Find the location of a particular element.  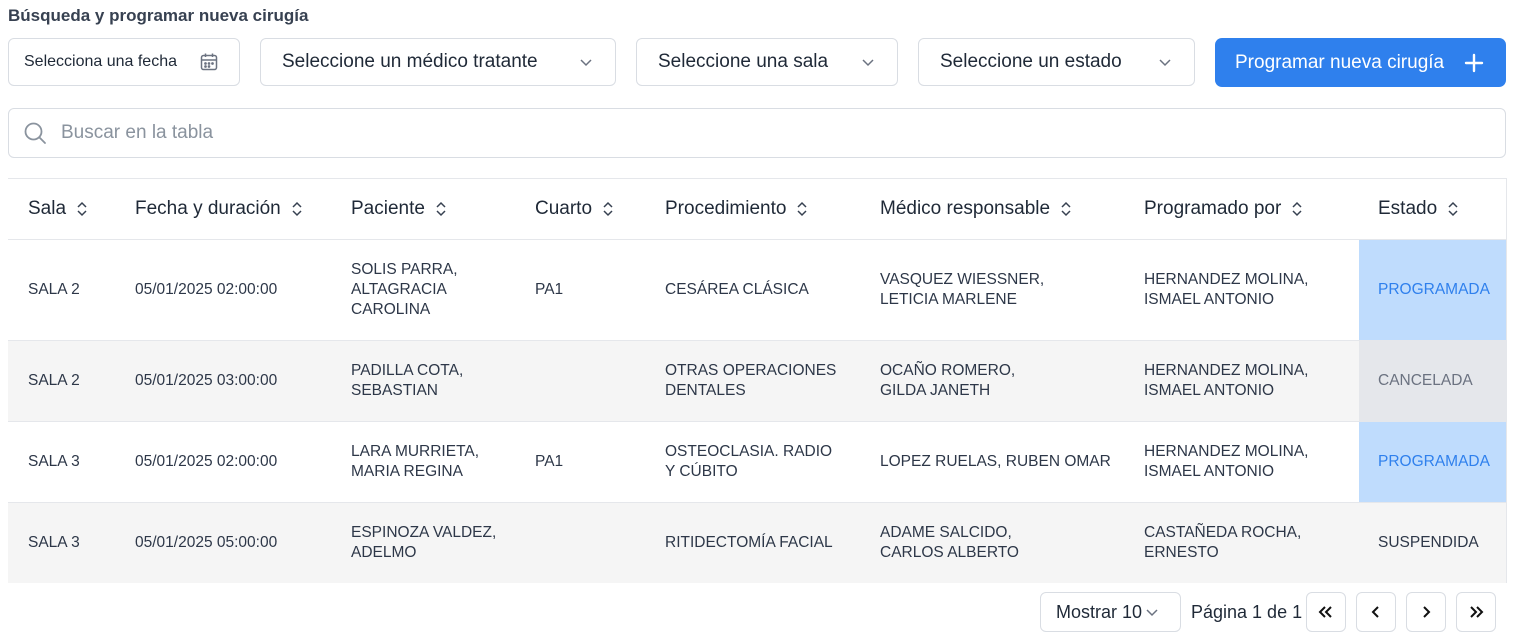

cell-medico: VASQUEZ WIESSNER, LETICIA MARLENE is located at coordinates (962, 289).